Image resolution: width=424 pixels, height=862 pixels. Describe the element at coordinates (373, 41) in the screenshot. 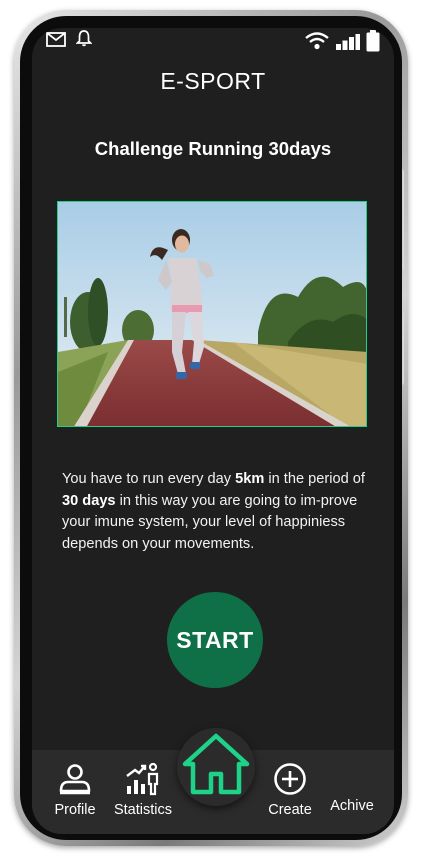

I see `battery-icon` at that location.